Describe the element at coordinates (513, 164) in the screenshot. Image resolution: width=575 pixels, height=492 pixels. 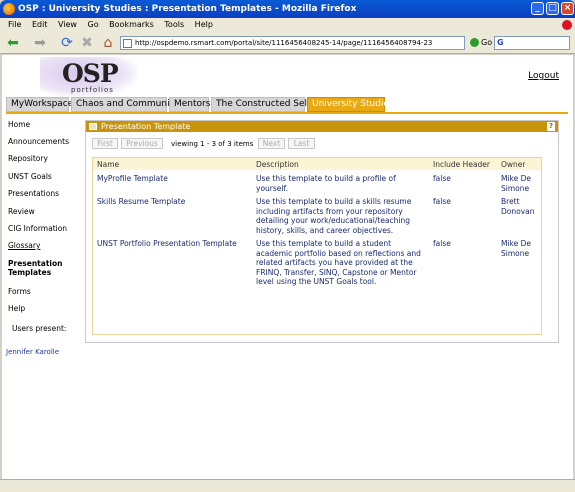
I see `column-owner: Owner` at that location.